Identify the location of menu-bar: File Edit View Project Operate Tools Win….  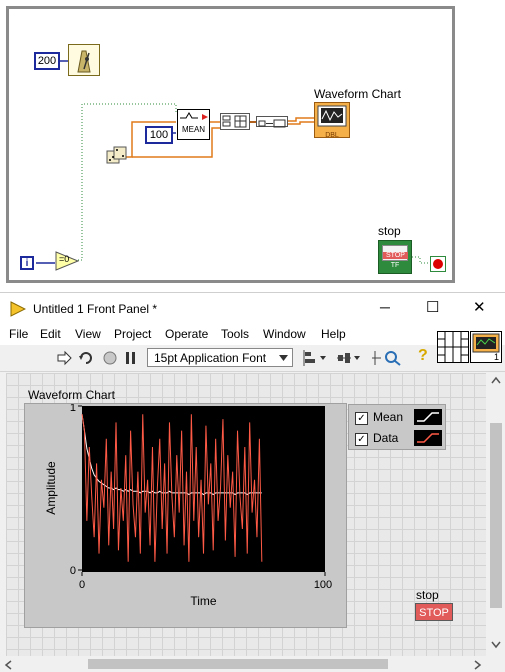
(252, 335).